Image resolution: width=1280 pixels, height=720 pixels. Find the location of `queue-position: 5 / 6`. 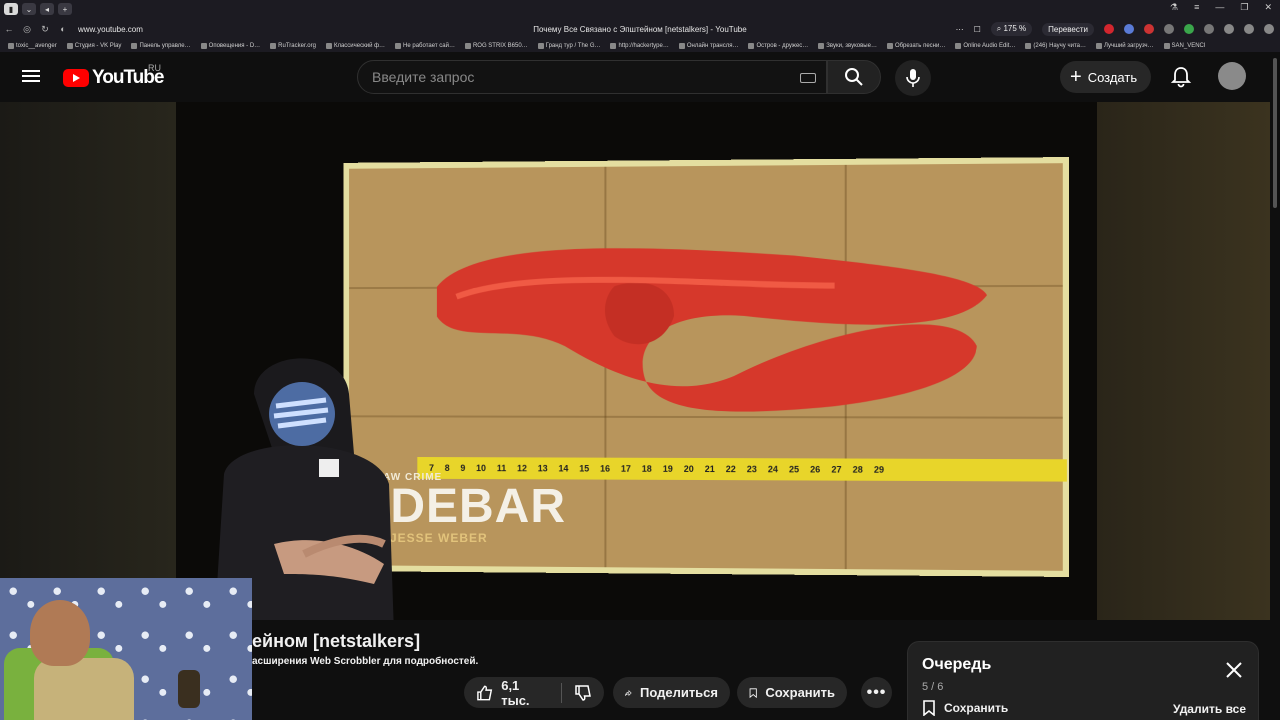

queue-position: 5 / 6 is located at coordinates (933, 687).